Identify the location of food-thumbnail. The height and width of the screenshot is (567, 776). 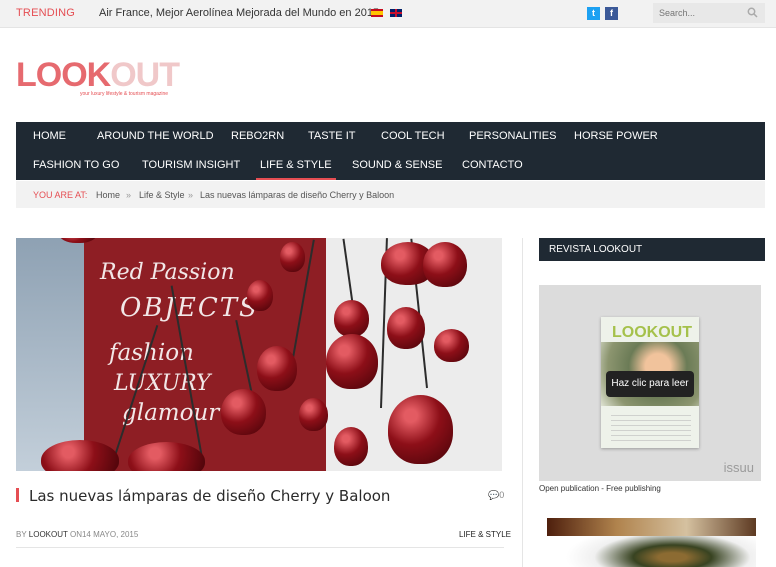
(651, 542).